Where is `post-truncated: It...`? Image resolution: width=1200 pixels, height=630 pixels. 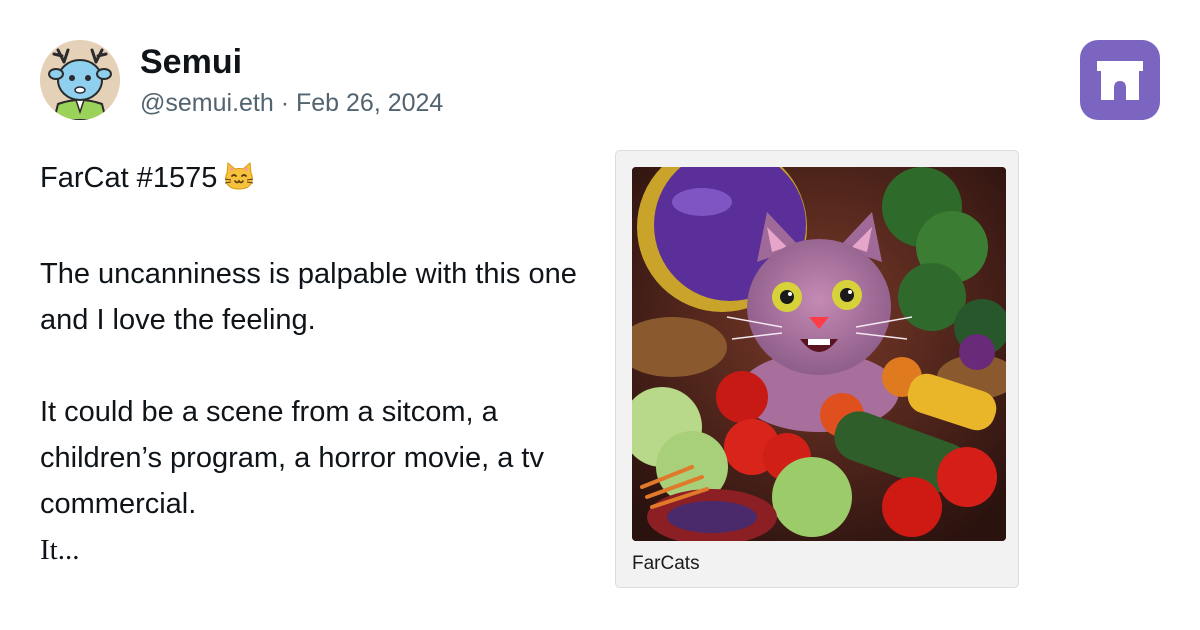
post-truncated: It... is located at coordinates (60, 550).